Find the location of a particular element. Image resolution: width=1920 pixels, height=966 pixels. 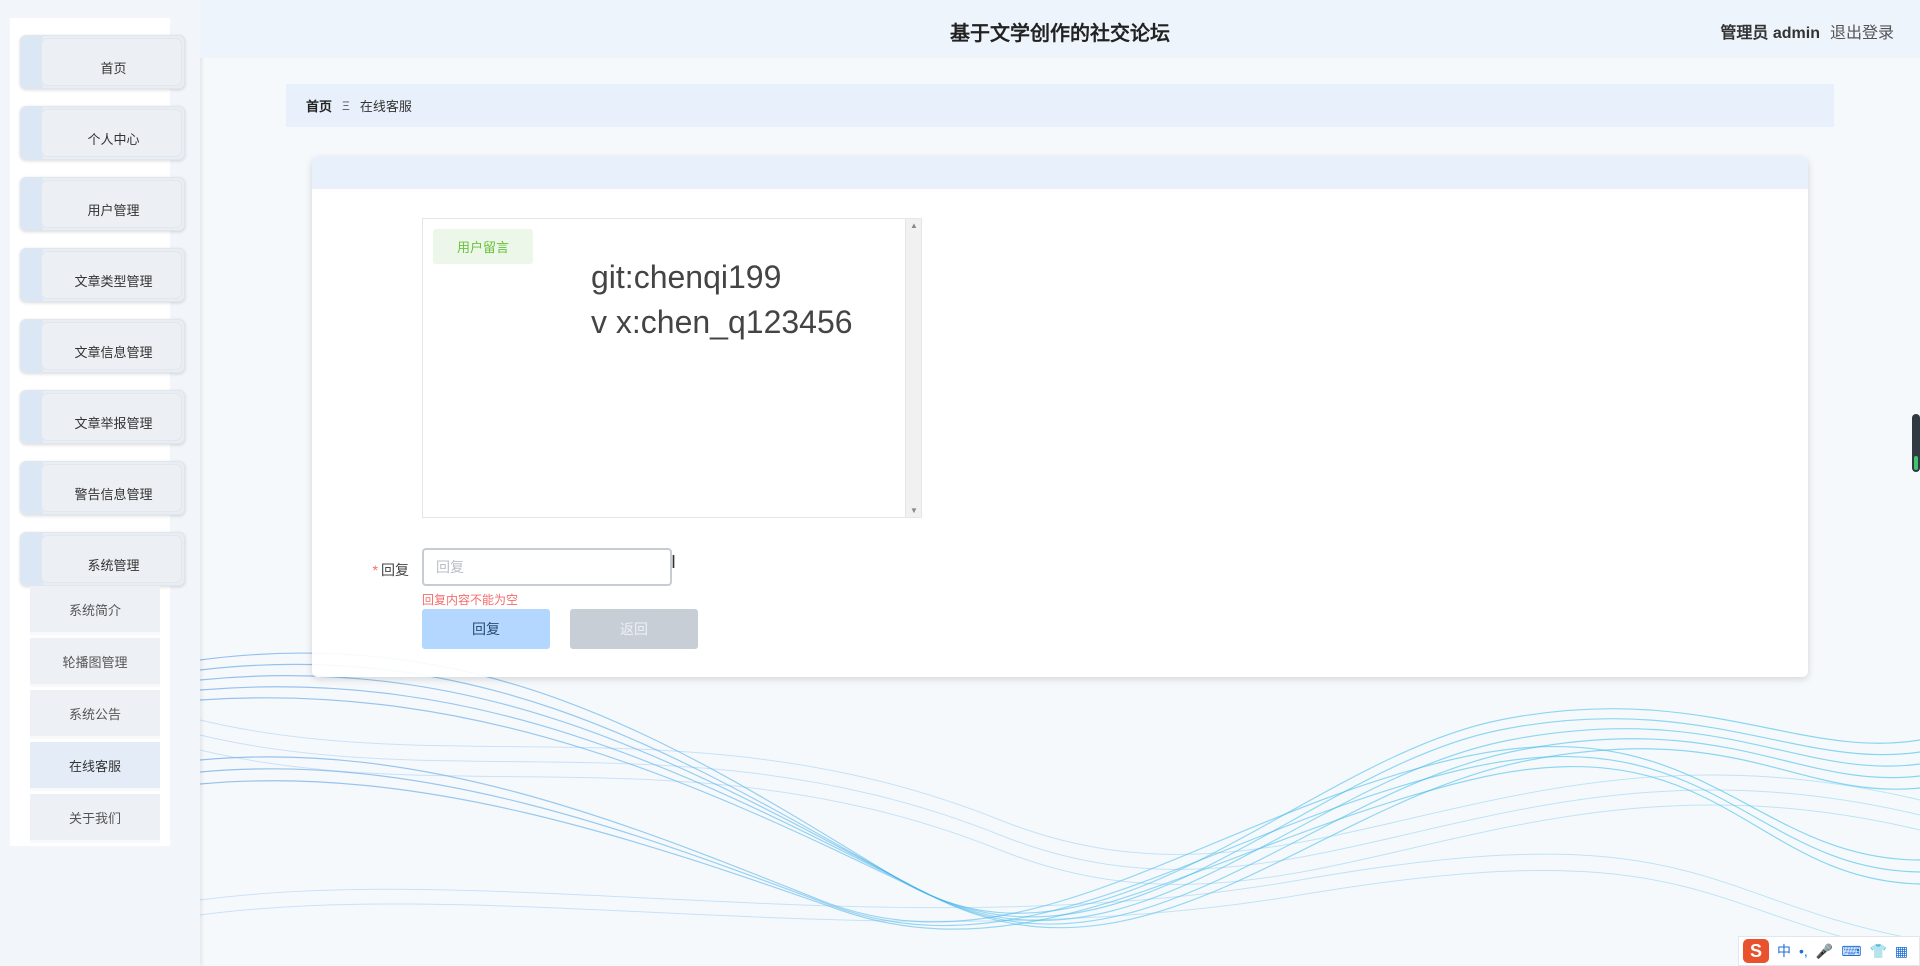

user-message-tag: 用户留言 is located at coordinates (483, 246).